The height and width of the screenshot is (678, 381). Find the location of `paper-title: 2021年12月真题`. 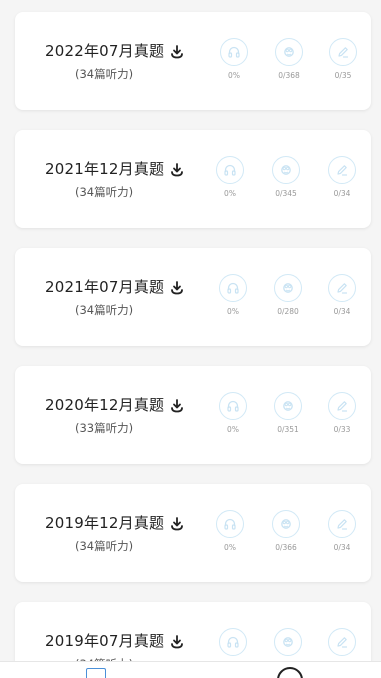

paper-title: 2021年12月真题 is located at coordinates (105, 169).